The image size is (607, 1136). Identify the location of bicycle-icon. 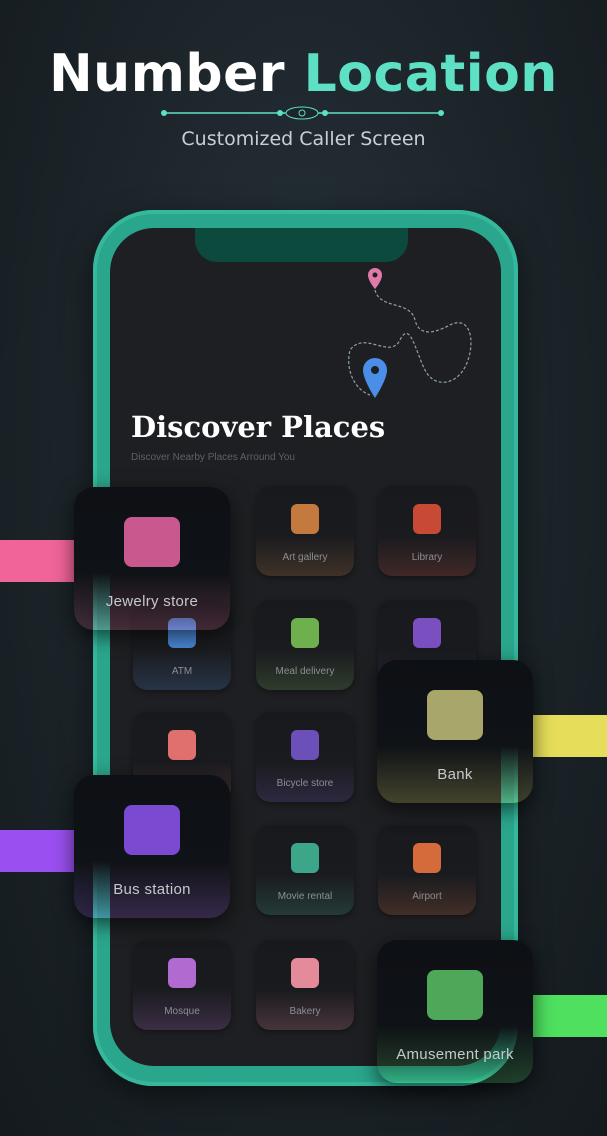
(305, 745).